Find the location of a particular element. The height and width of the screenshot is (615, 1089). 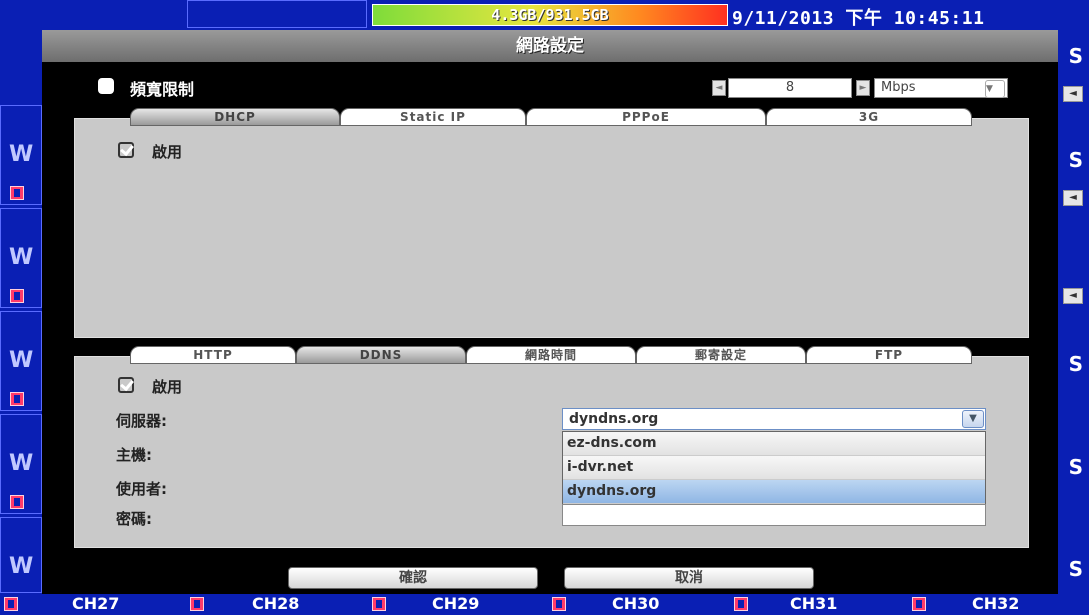

service-tabs: HTTP DDNS 網路時間 郵寄設定 FTP is located at coordinates (551, 355).